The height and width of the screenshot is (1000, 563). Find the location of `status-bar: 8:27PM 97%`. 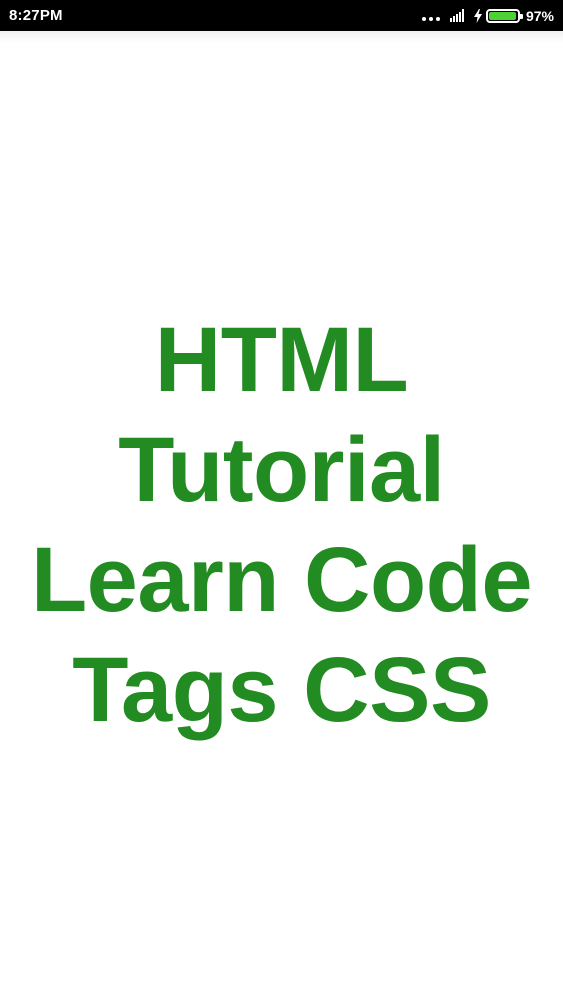

status-bar: 8:27PM 97% is located at coordinates (281, 15).